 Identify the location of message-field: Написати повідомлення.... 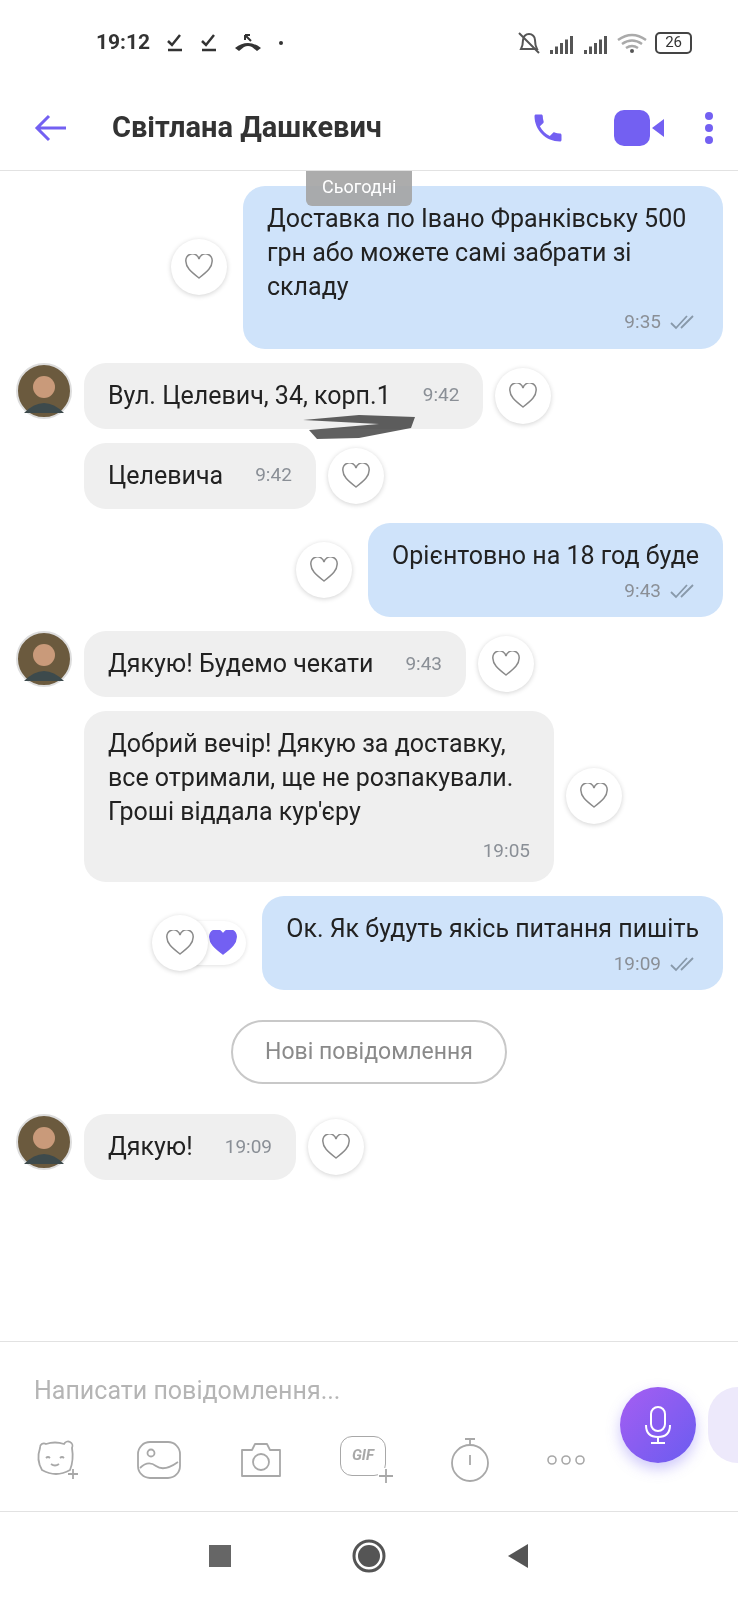
(314, 1391).